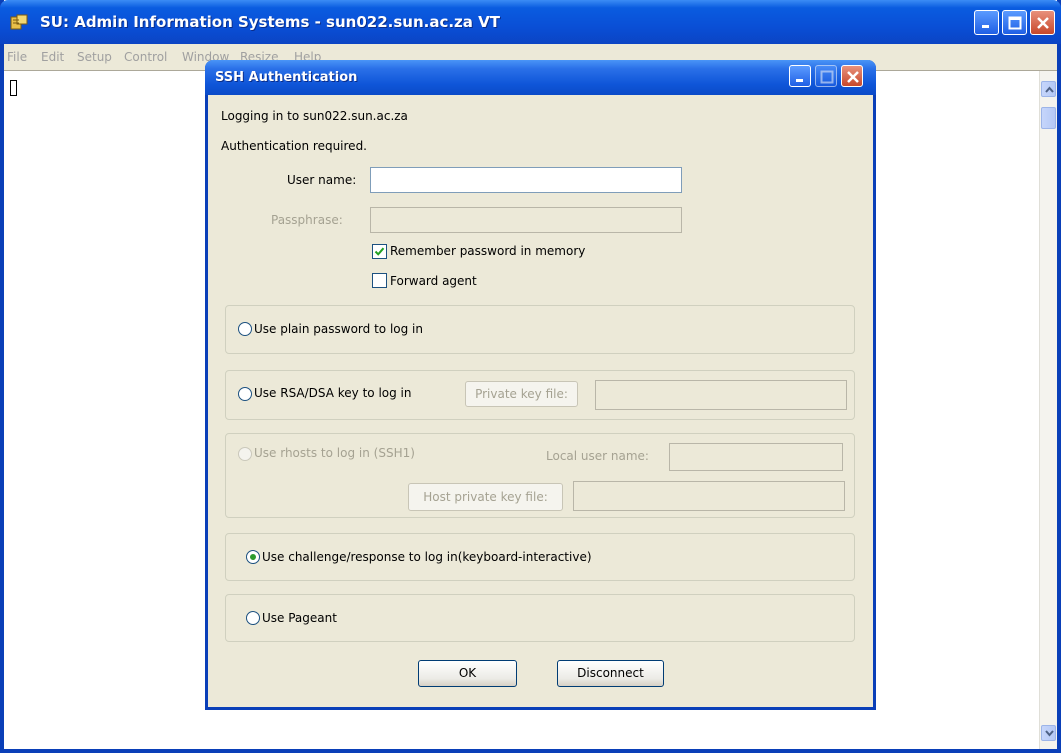  Describe the element at coordinates (1048, 410) in the screenshot. I see `vertical-scrollbar` at that location.